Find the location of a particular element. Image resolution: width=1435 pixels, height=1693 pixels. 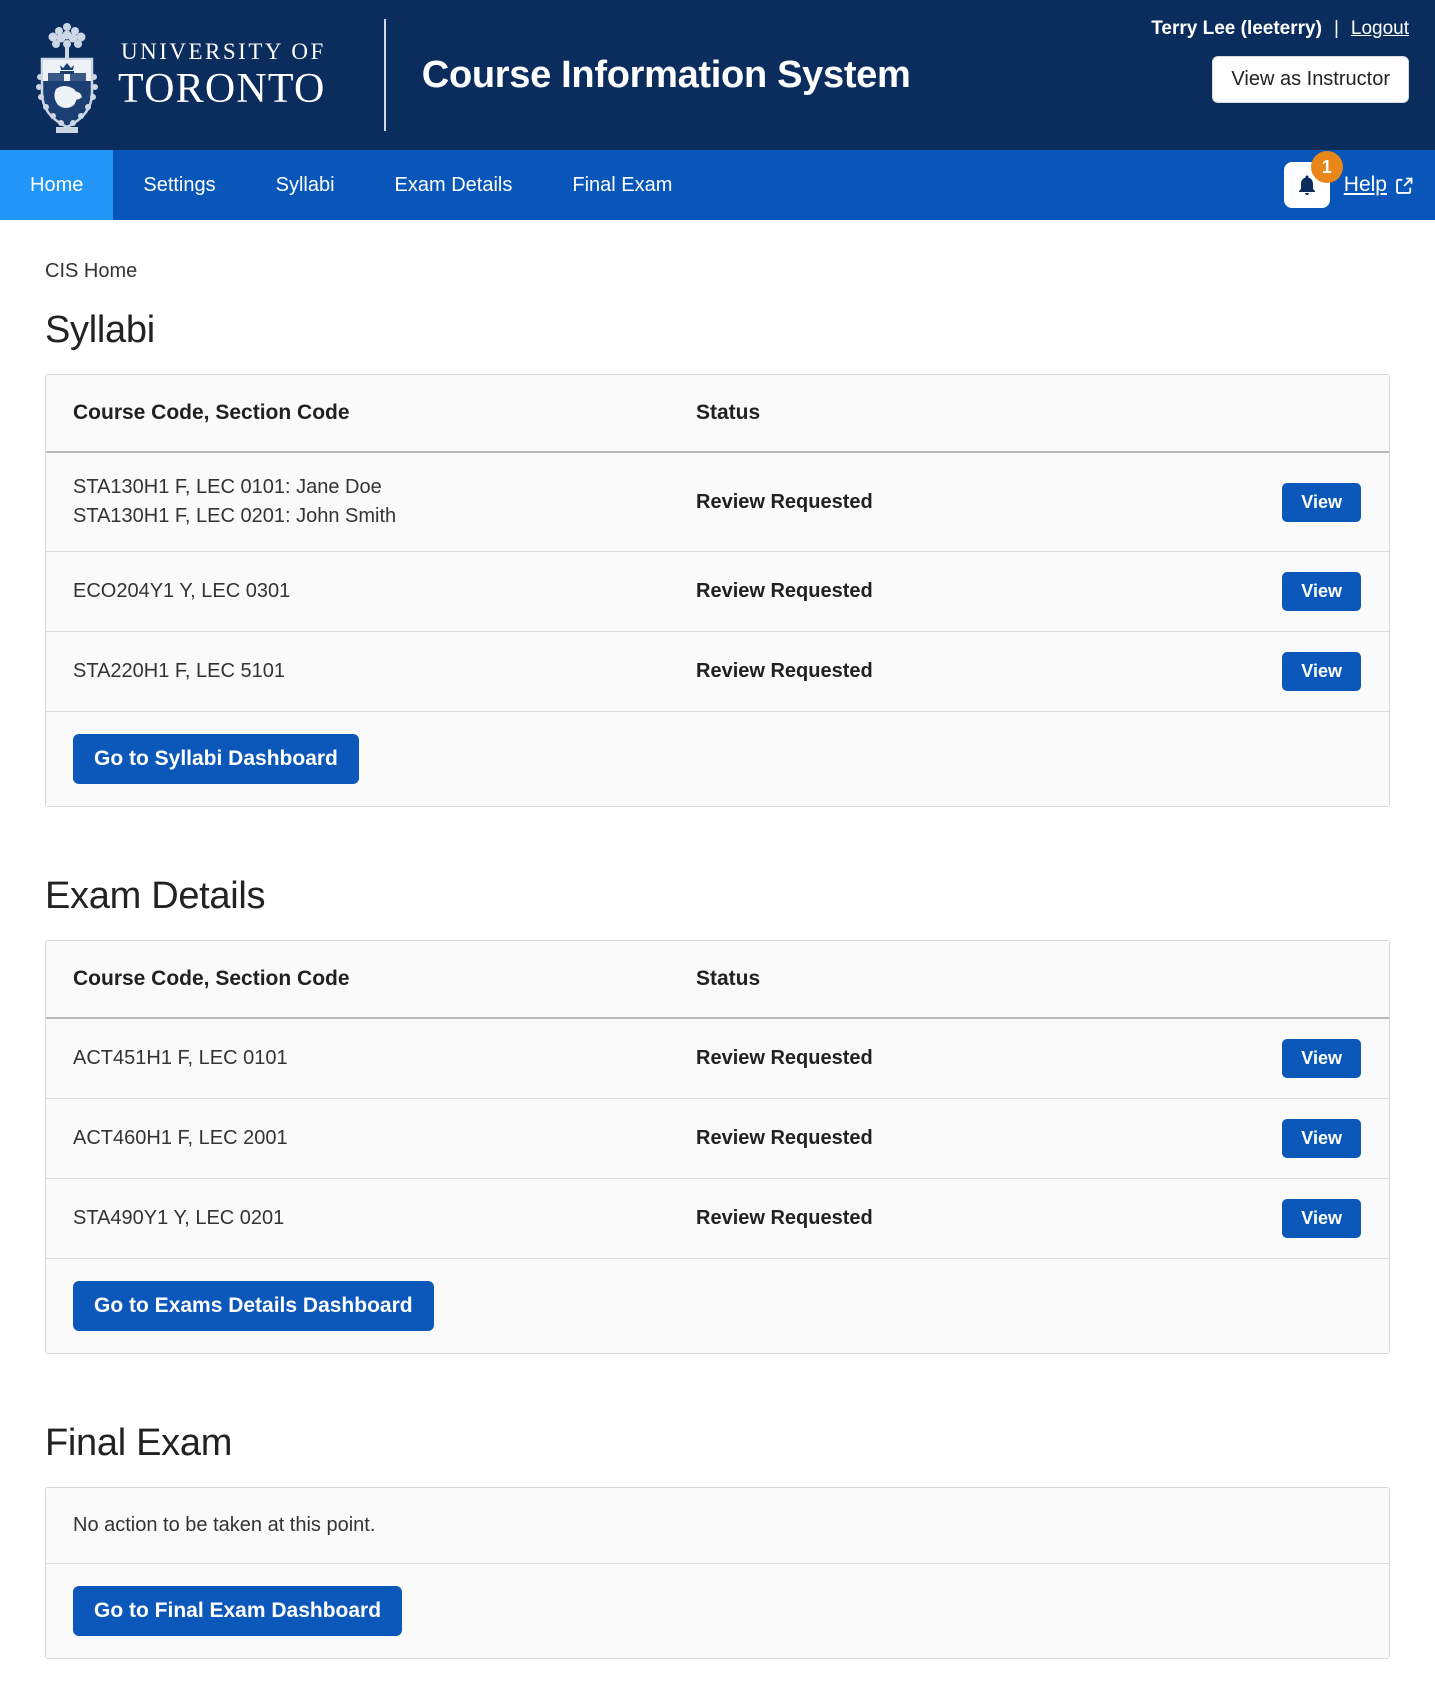

nav-item-home-label: Home is located at coordinates (57, 184).